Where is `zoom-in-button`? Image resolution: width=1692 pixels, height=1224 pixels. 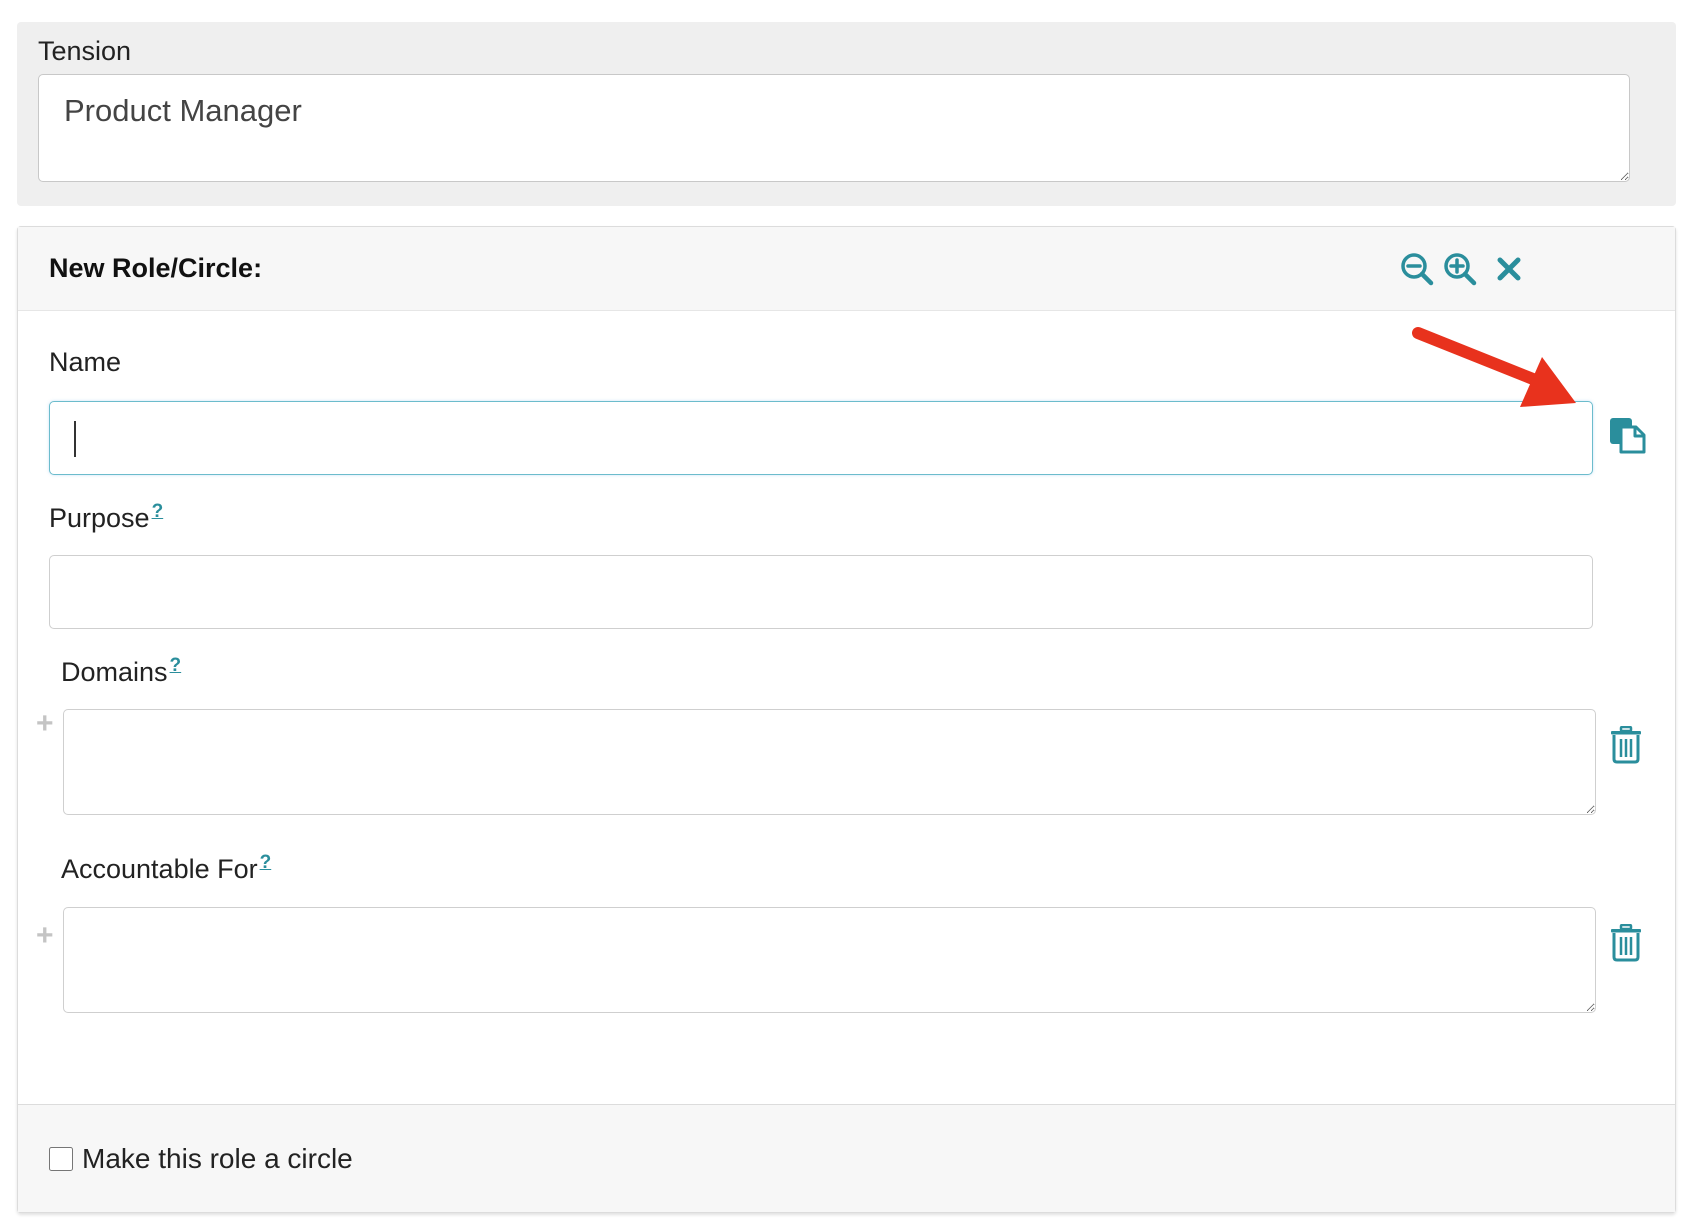
zoom-in-button is located at coordinates (1460, 269).